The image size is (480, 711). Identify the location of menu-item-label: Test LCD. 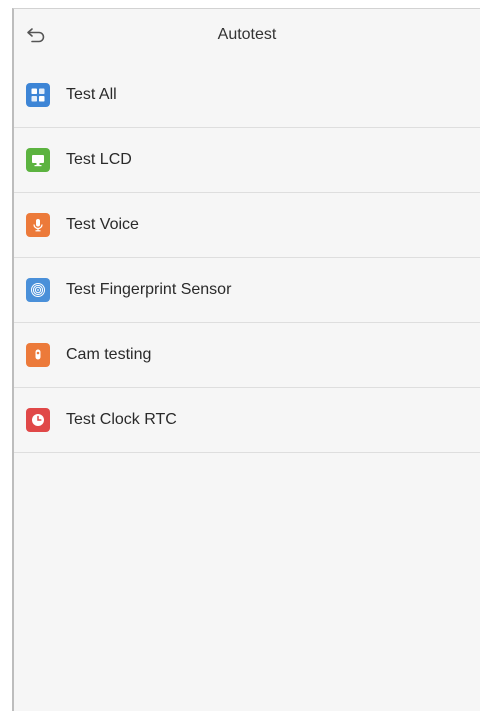
(99, 159).